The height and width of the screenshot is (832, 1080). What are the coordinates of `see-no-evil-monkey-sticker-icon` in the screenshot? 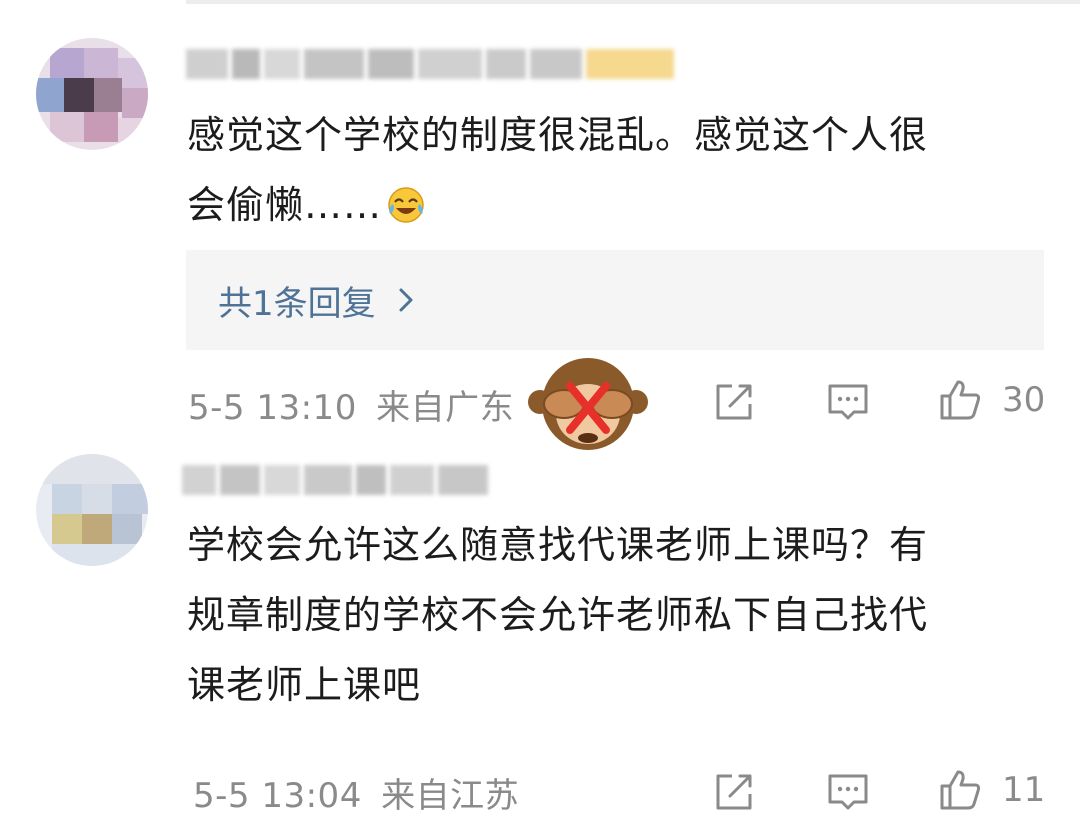 It's located at (588, 404).